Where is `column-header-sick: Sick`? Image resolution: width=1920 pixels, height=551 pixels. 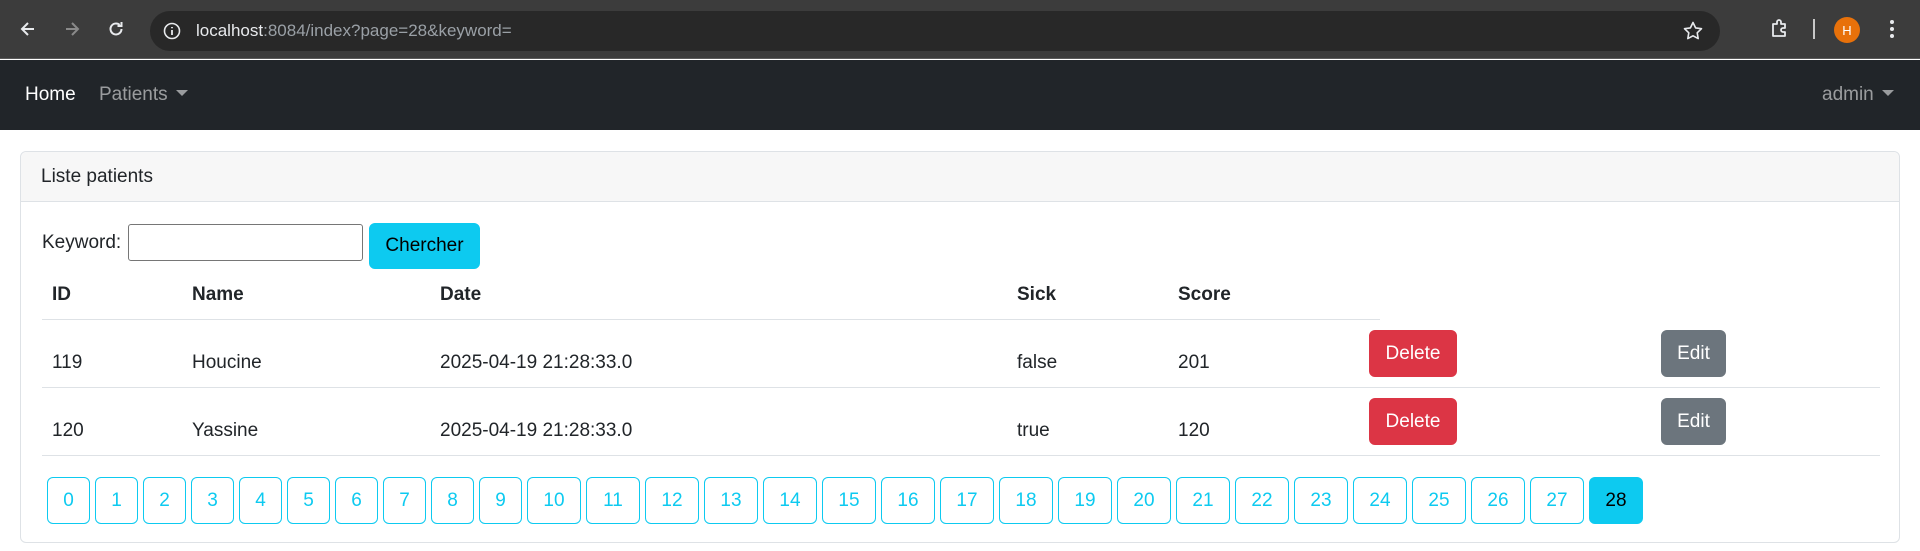
column-header-sick: Sick is located at coordinates (1037, 294).